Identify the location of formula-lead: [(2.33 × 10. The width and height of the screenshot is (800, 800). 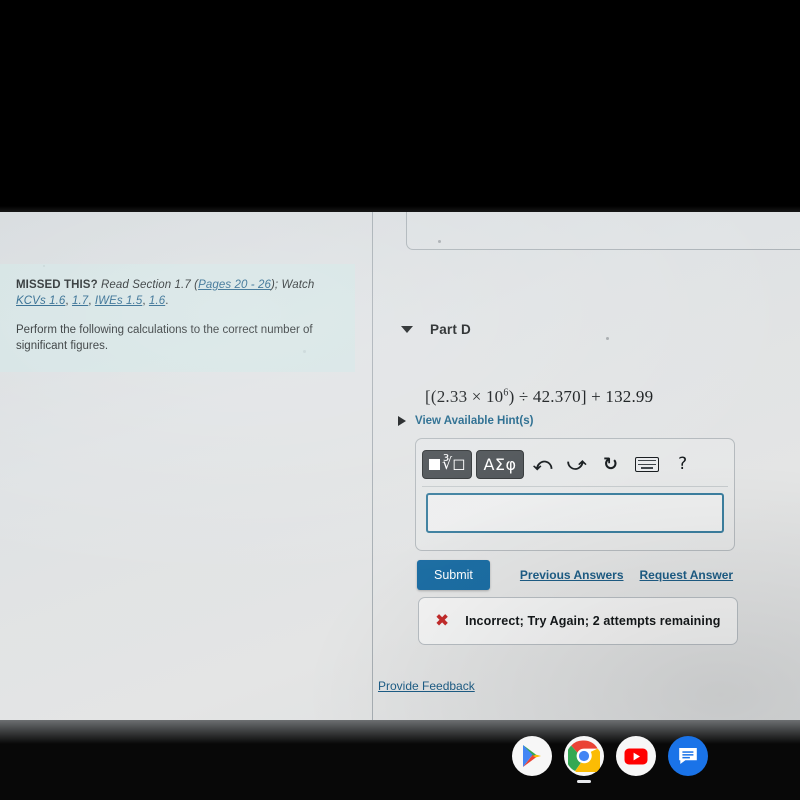
(464, 396).